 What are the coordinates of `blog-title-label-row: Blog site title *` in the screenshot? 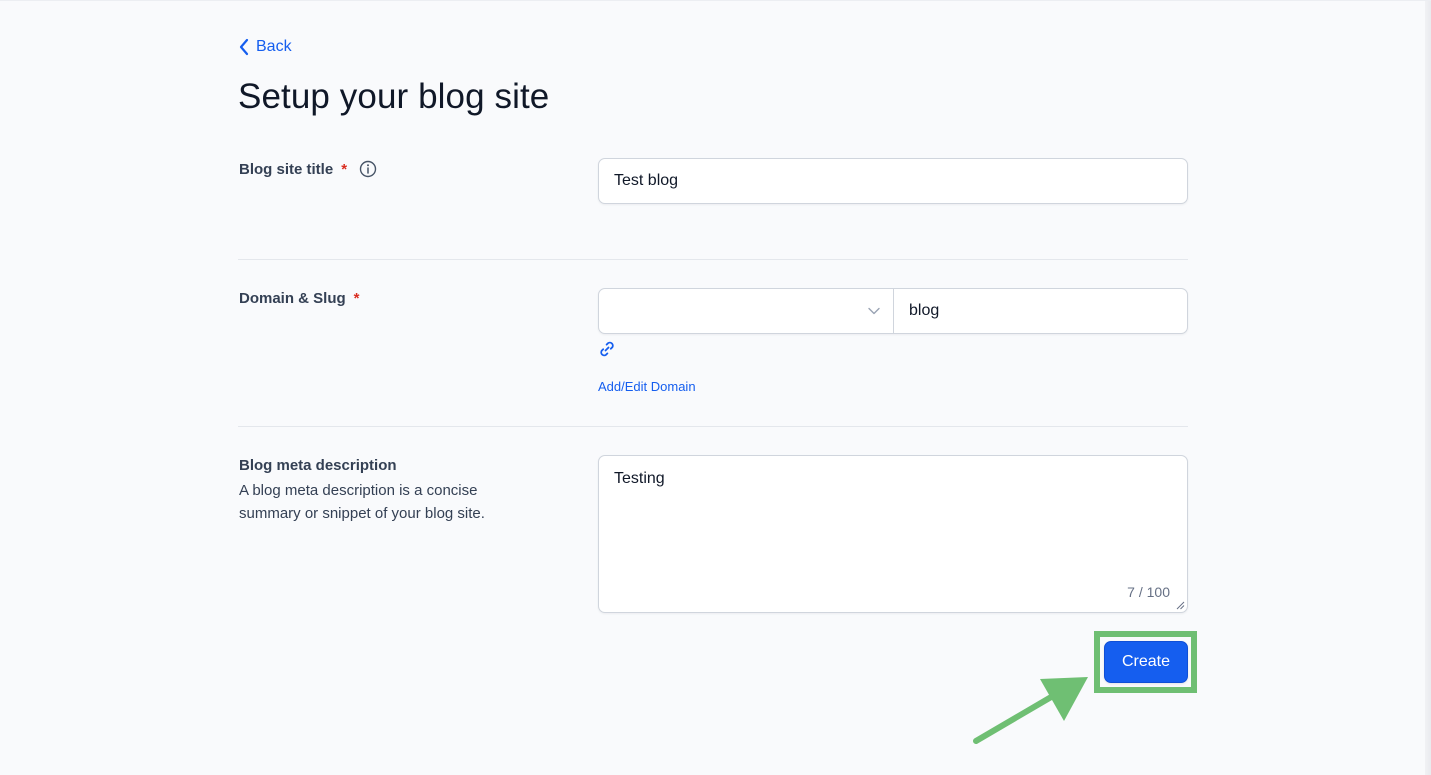 It's located at (308, 169).